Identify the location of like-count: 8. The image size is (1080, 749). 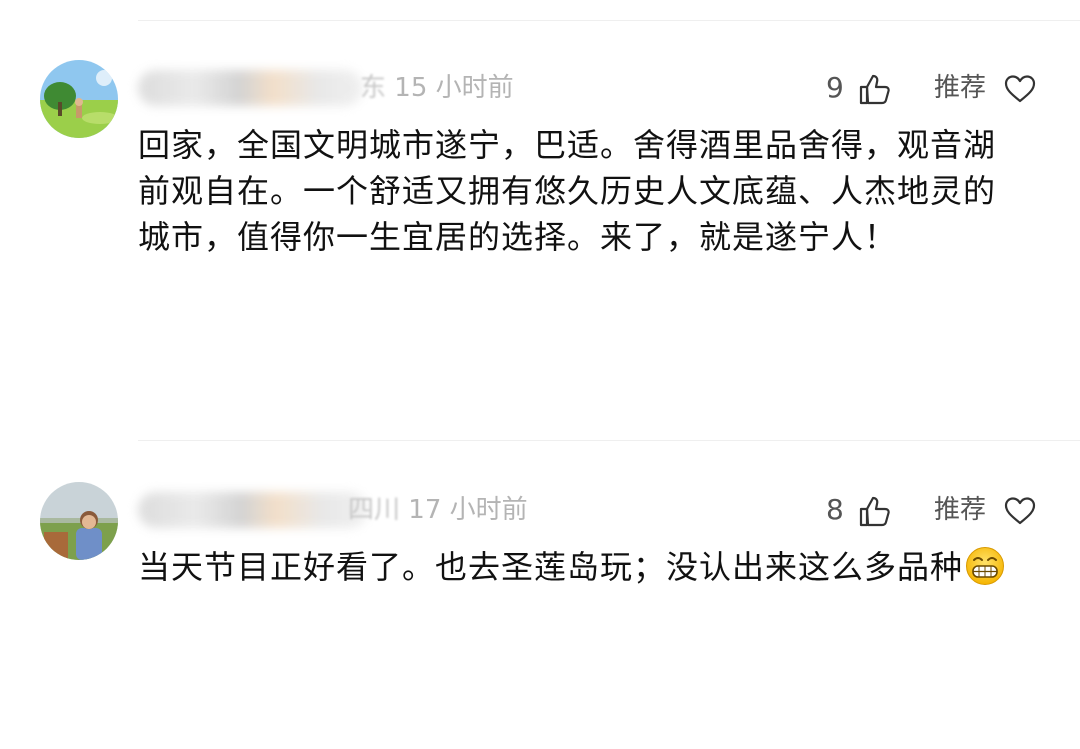
(835, 509).